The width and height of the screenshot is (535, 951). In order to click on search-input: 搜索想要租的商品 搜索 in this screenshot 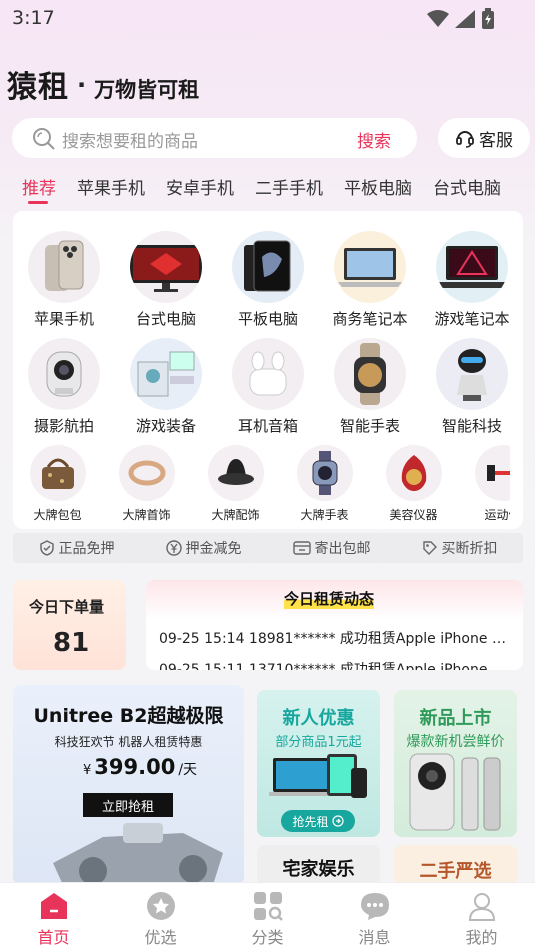, I will do `click(214, 138)`.